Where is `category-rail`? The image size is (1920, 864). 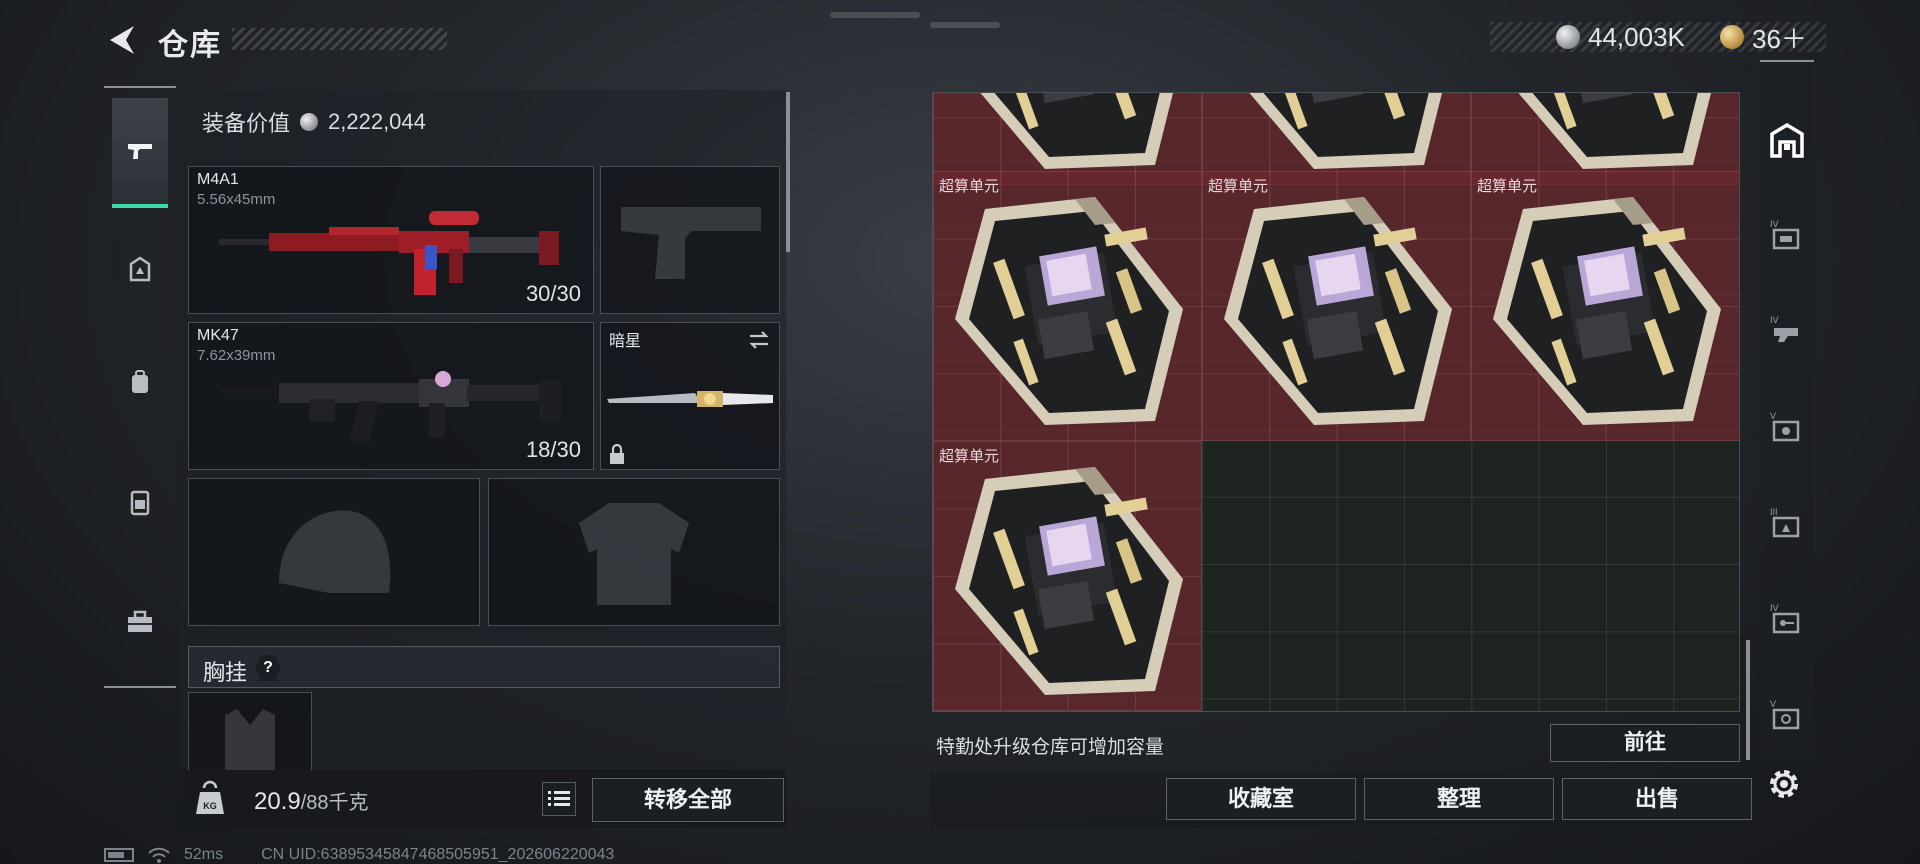 category-rail is located at coordinates (140, 387).